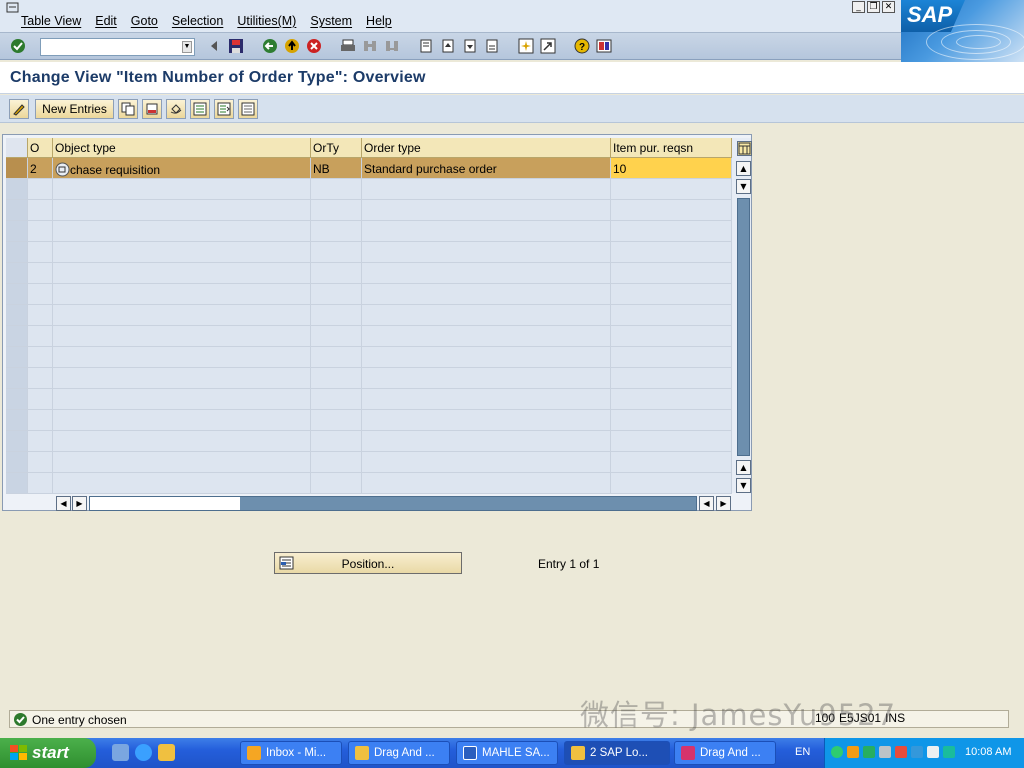  I want to click on display-change-button, so click(19, 109).